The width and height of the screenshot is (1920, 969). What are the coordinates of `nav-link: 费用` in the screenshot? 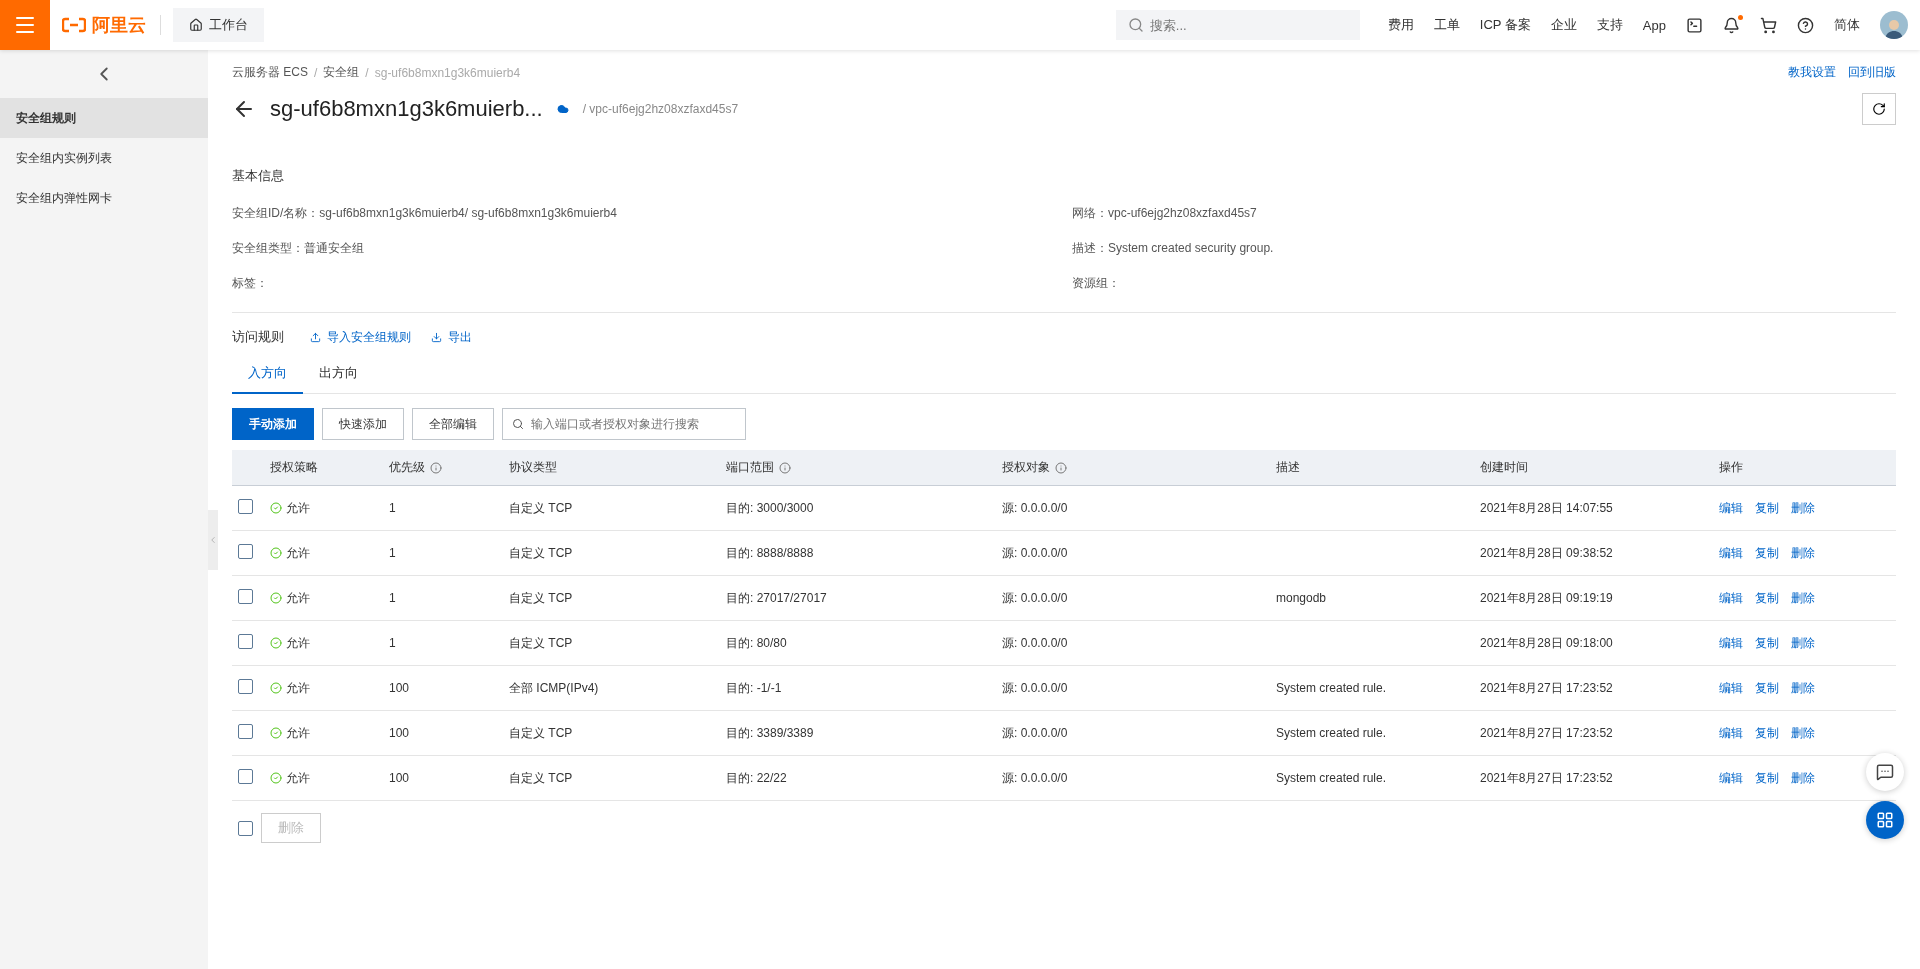 It's located at (1400, 25).